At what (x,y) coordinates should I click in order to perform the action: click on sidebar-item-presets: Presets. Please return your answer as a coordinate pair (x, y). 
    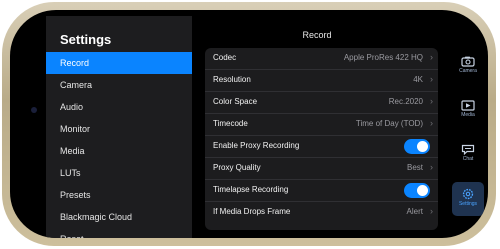
    Looking at the image, I should click on (119, 195).